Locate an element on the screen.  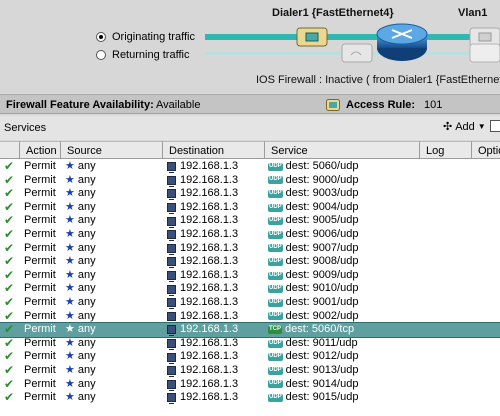
table-row: ✔ Permit ★ any 192.168.1.3 UDP dest: 9014/udp is located at coordinates (250, 384).